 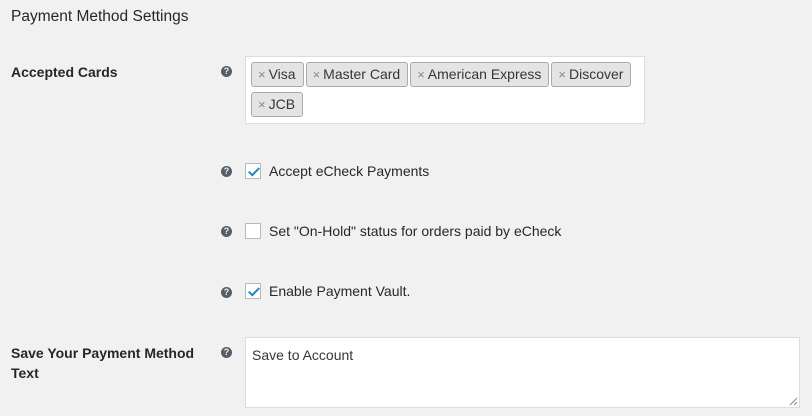 I want to click on vault-label: Enable Payment Vault., so click(x=340, y=291).